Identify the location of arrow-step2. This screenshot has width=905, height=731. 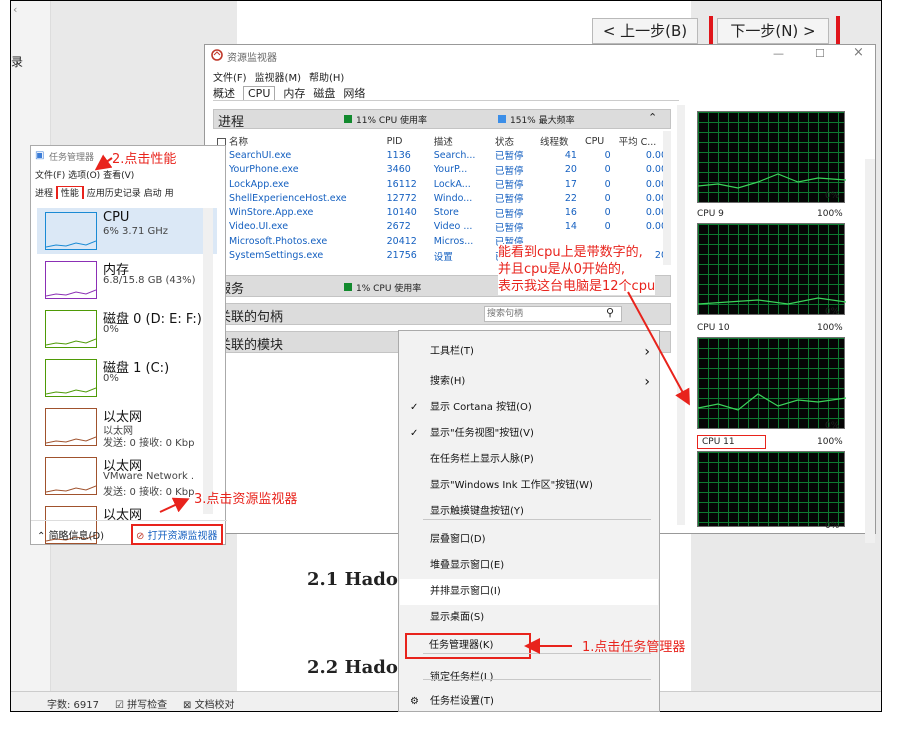
(103, 162).